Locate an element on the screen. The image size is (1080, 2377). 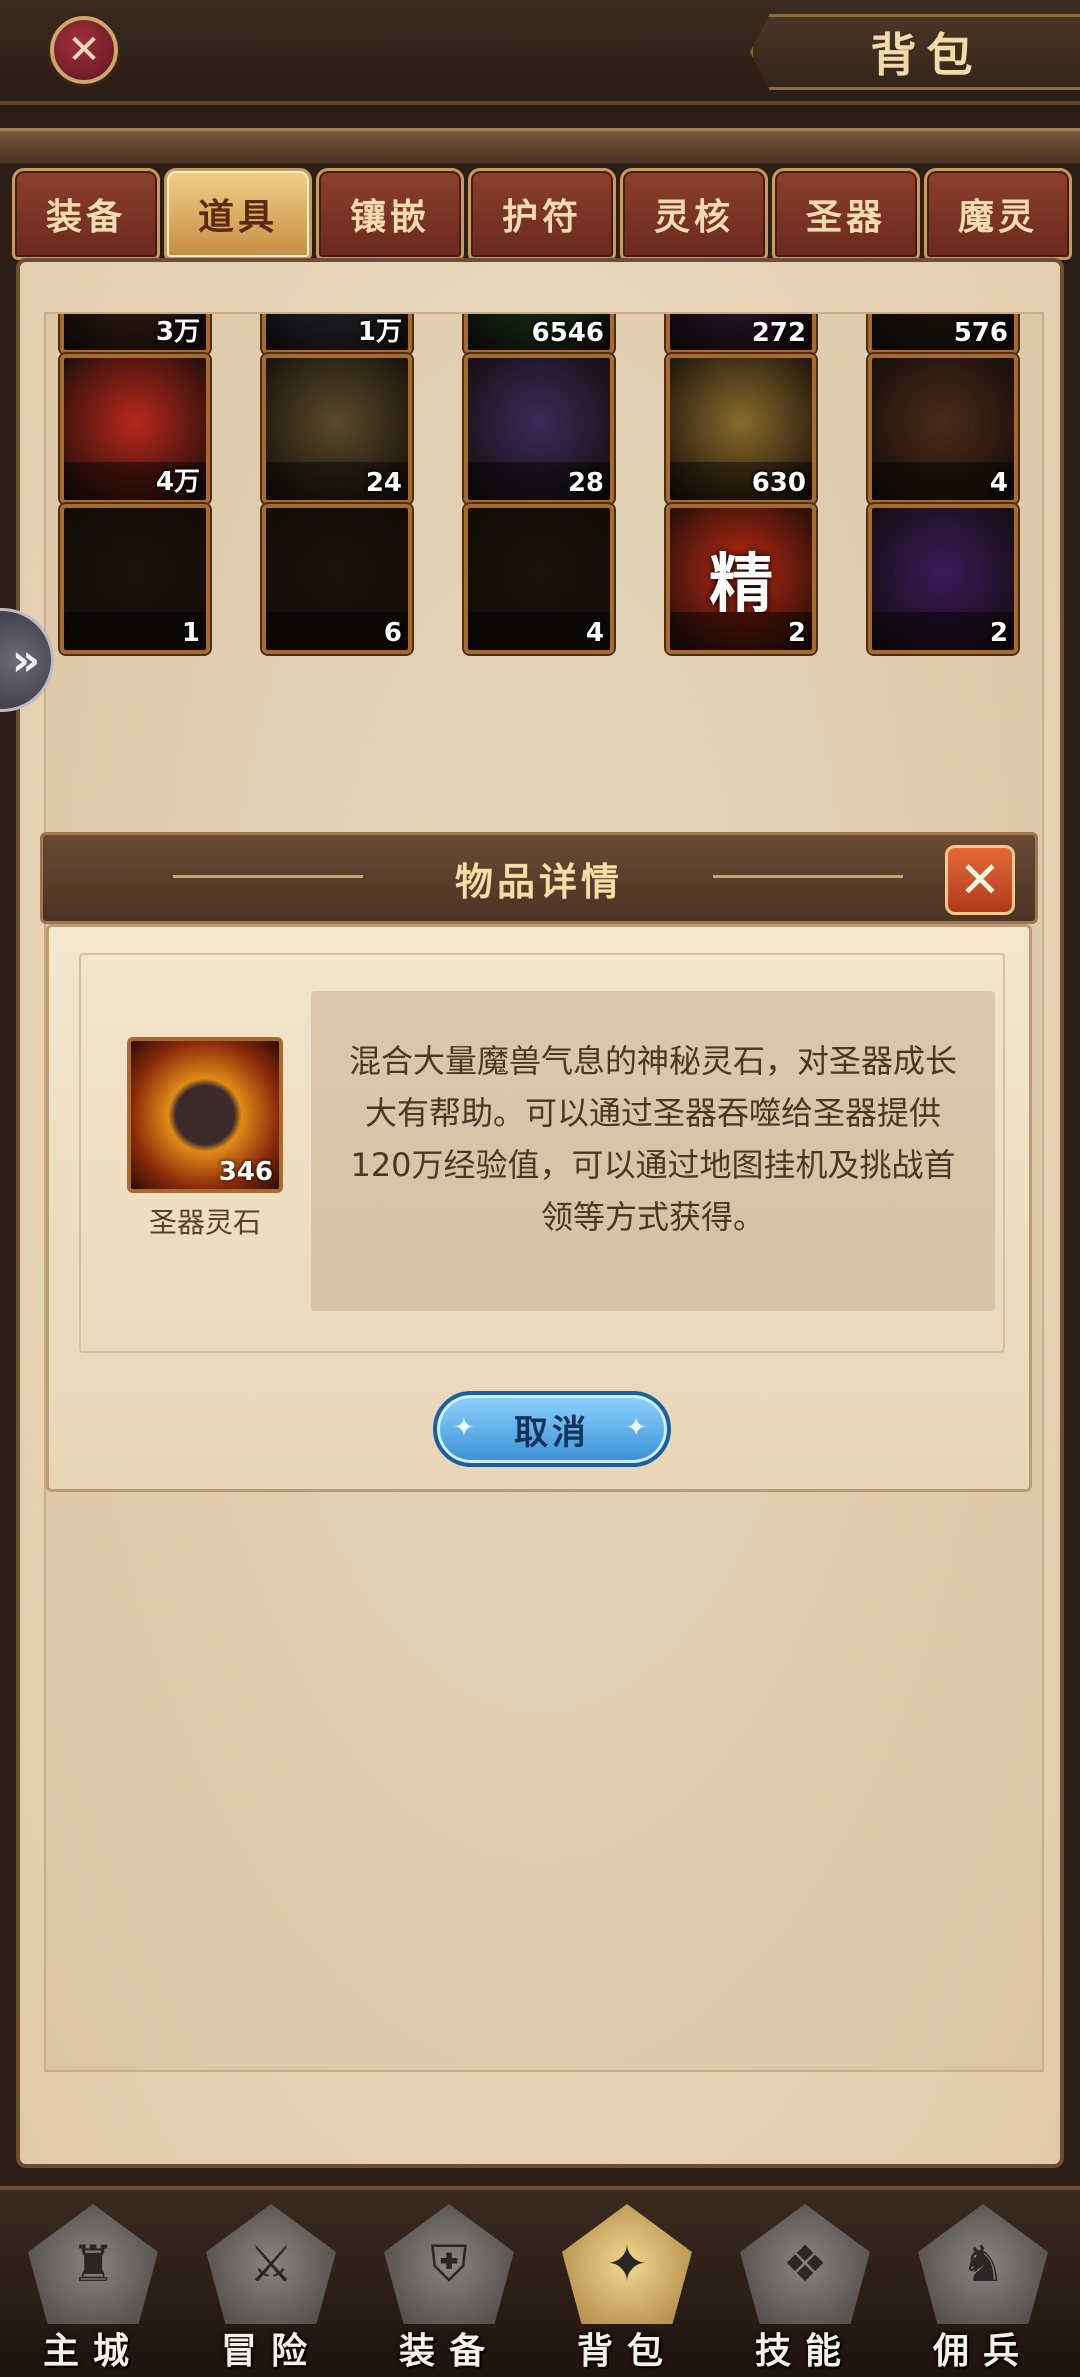
helmet-icon: ⛨ is located at coordinates (449, 2264).